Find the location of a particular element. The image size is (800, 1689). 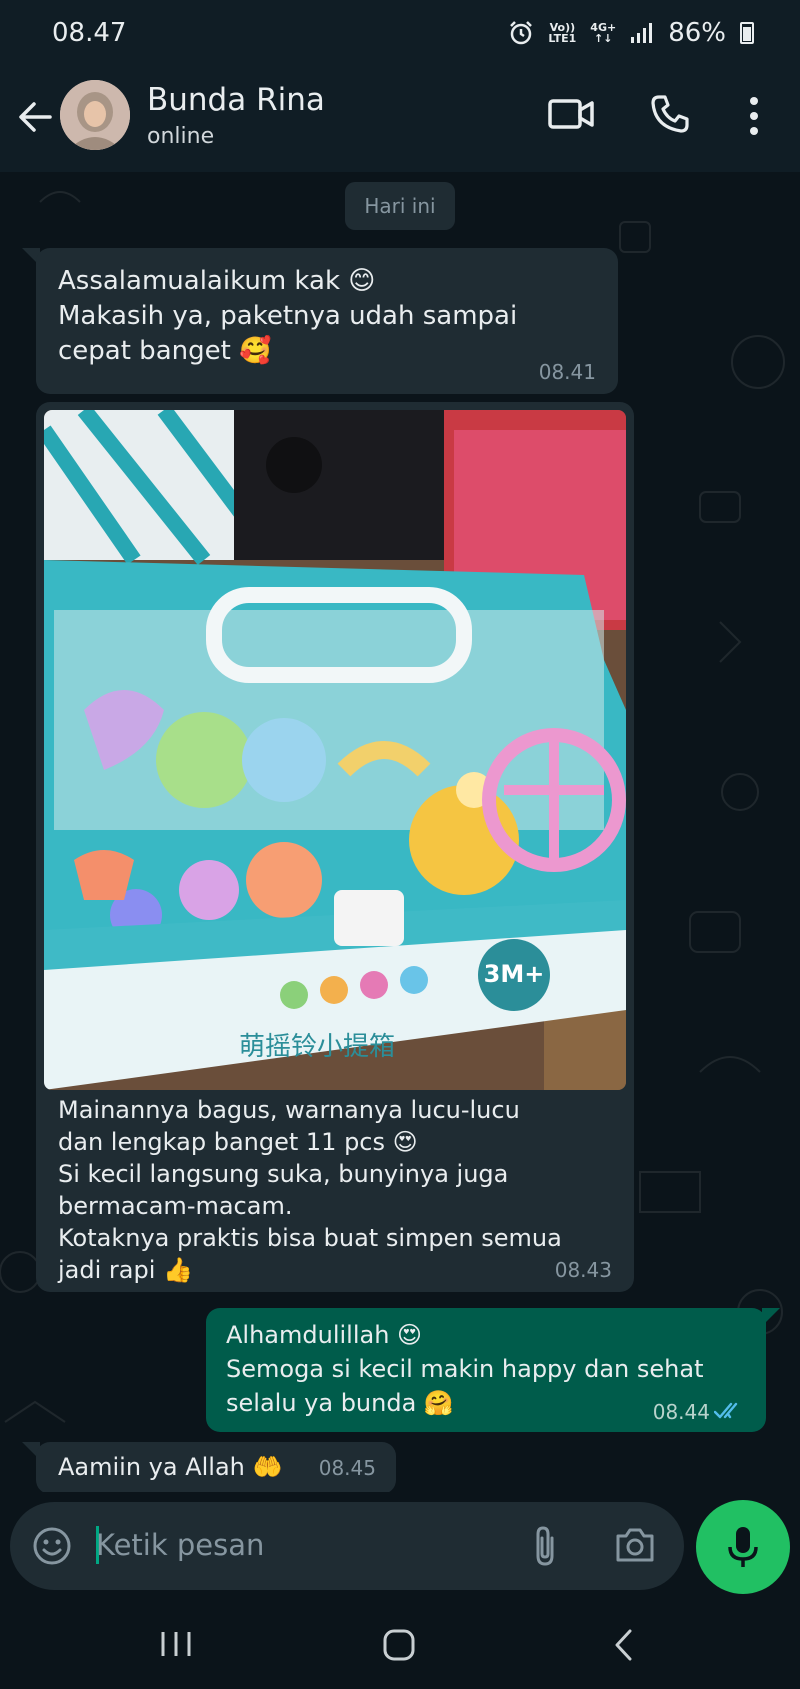

message-time: 08.45 is located at coordinates (347, 1468).